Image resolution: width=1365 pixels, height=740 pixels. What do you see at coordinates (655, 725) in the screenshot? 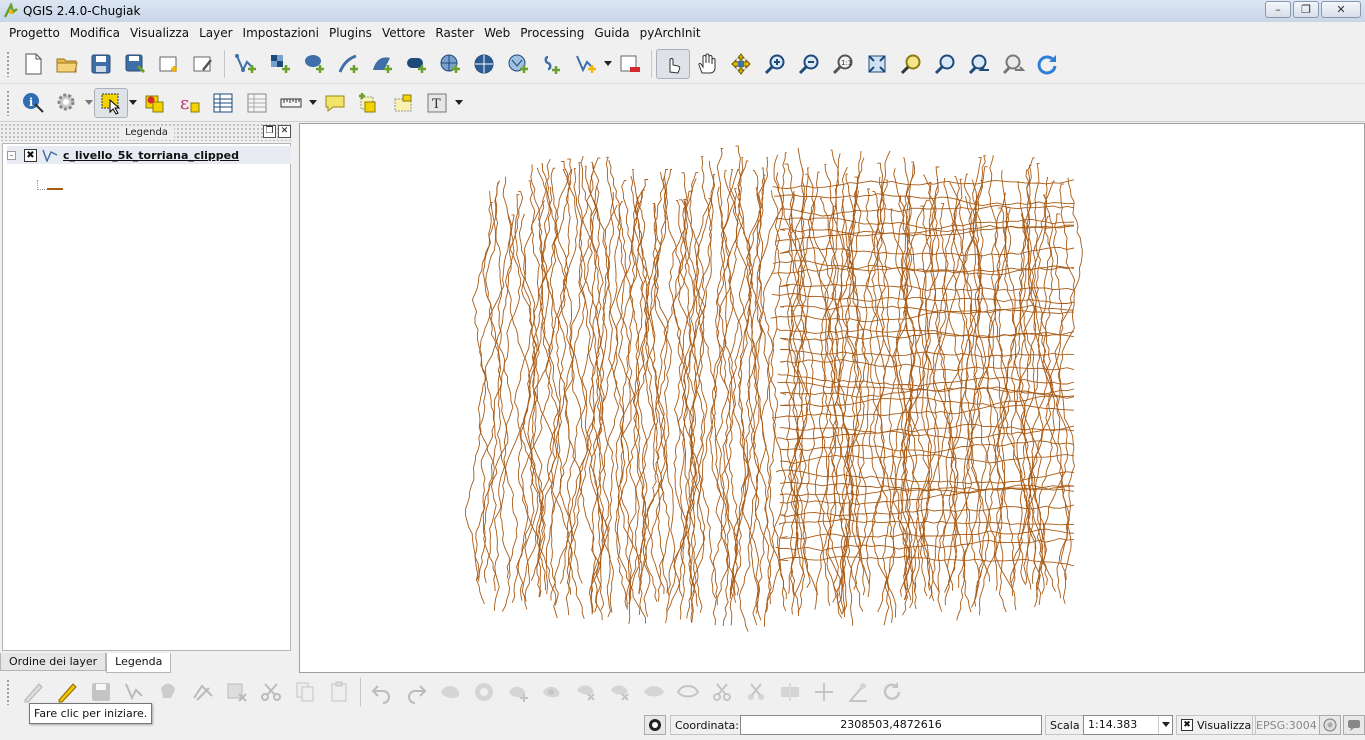
I see `messages-button` at bounding box center [655, 725].